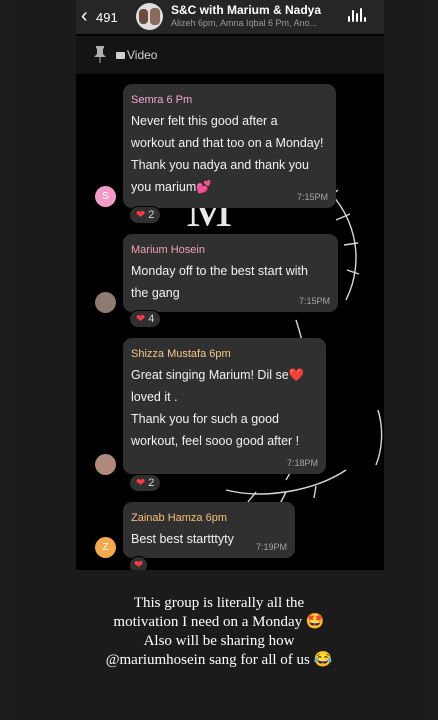  Describe the element at coordinates (151, 319) in the screenshot. I see `reaction-count: 4` at that location.